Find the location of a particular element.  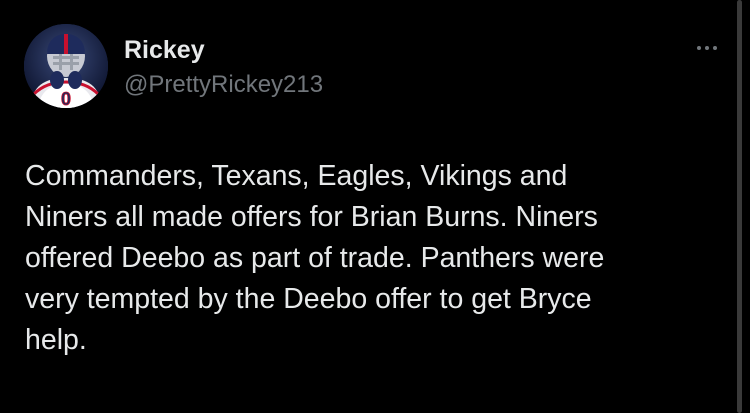

display-name: Rickey is located at coordinates (164, 50).